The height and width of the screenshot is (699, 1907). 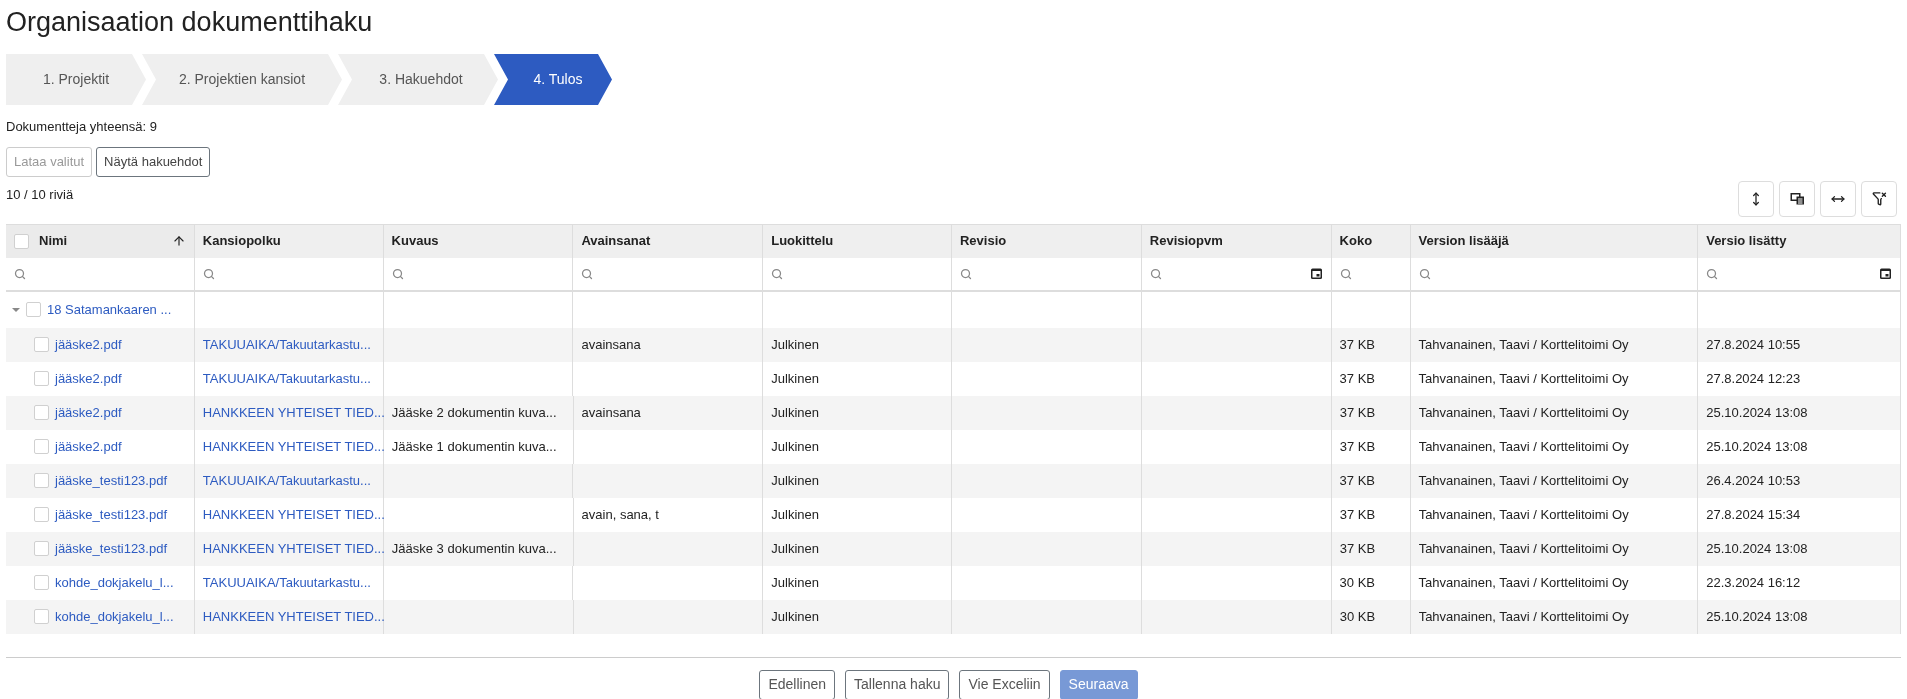 I want to click on column-header: Revisiopvm, so click(x=1186, y=241).